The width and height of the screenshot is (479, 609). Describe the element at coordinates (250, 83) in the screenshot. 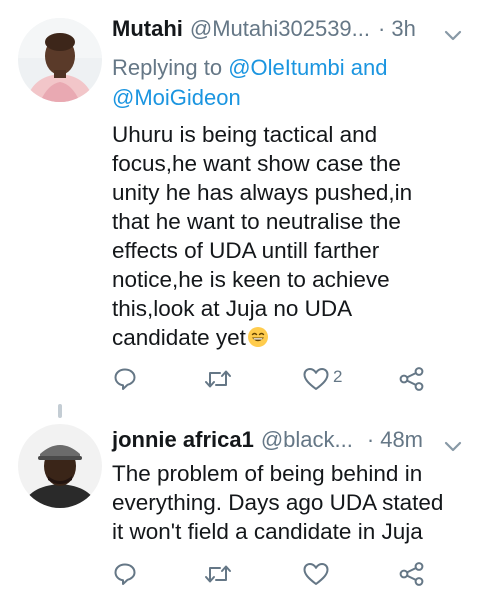

I see `replying-to: Replying to @OleItumbi and @MoiGideon` at that location.